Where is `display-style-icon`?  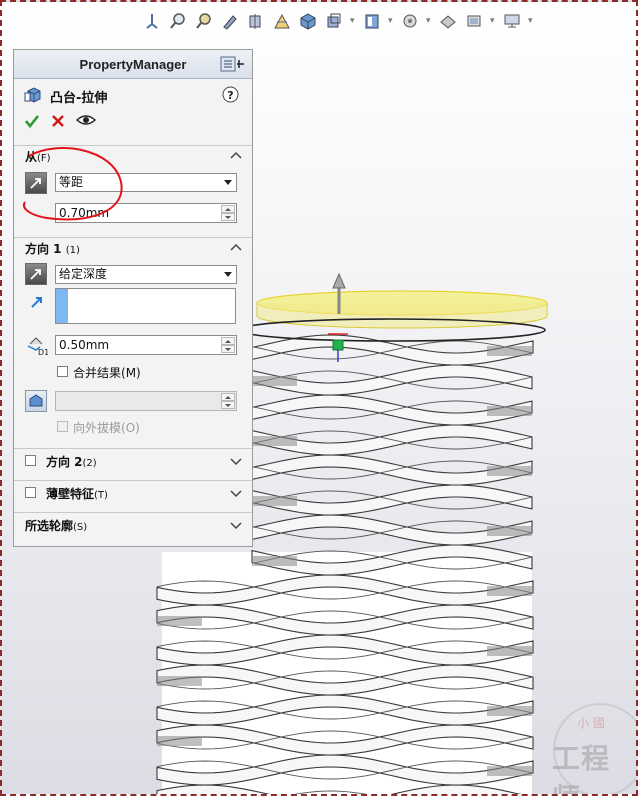
display-style-icon is located at coordinates (334, 21).